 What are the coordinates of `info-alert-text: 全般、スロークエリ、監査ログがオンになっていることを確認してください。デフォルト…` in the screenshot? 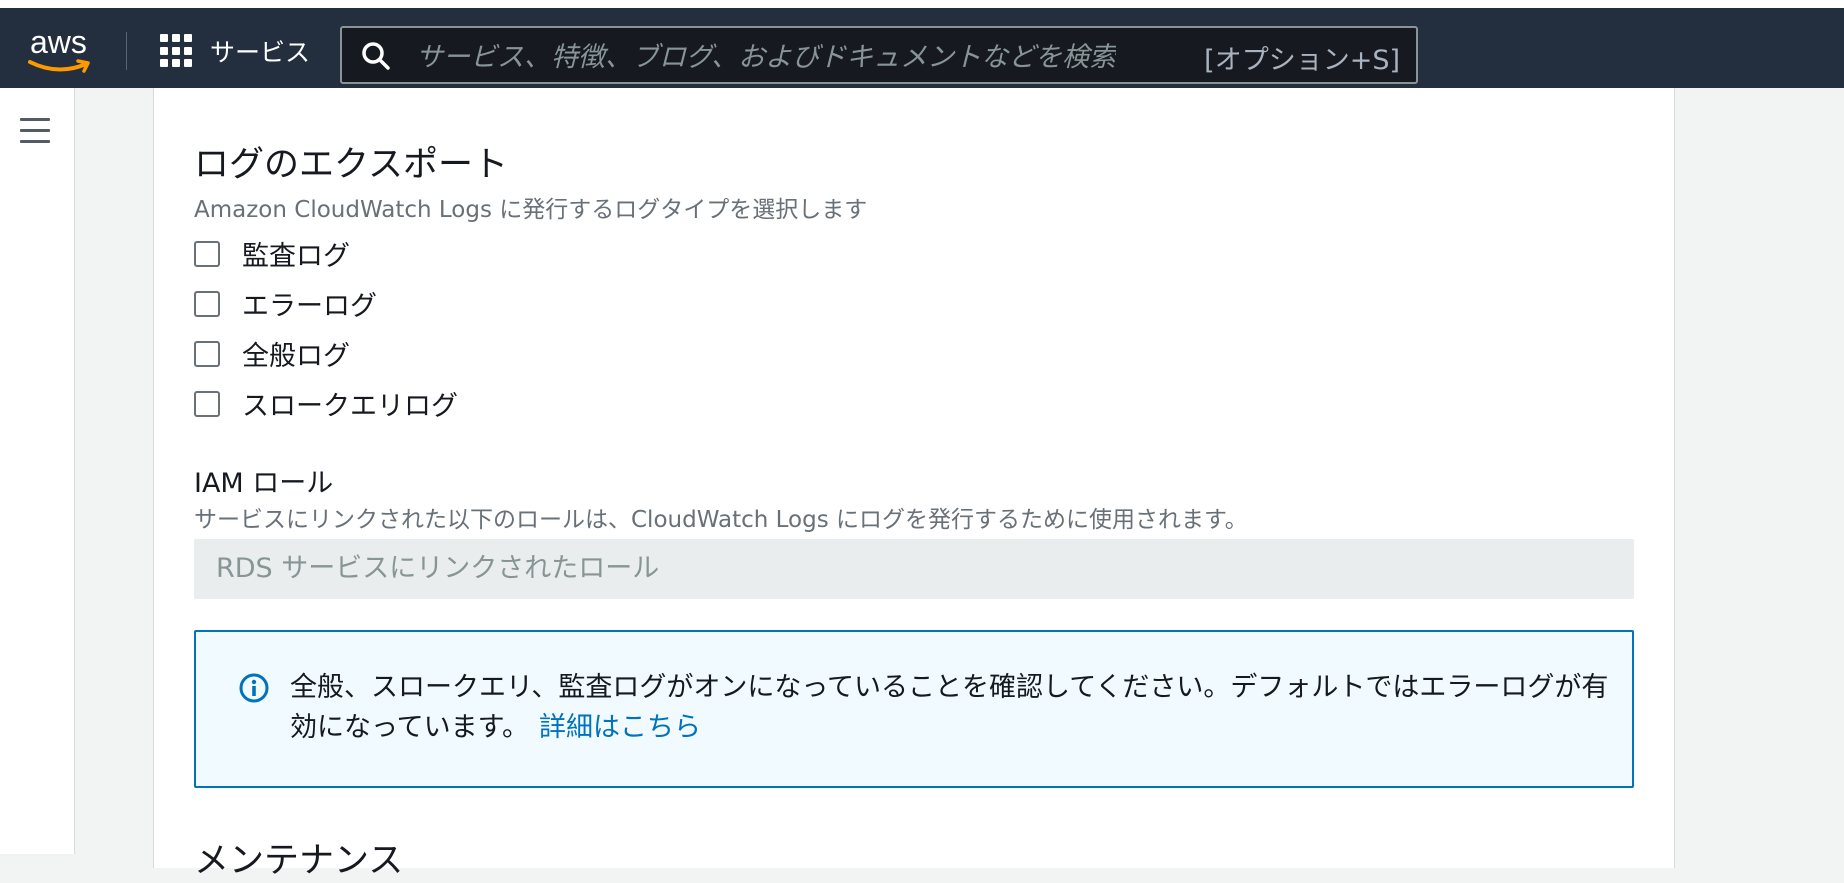 It's located at (950, 708).